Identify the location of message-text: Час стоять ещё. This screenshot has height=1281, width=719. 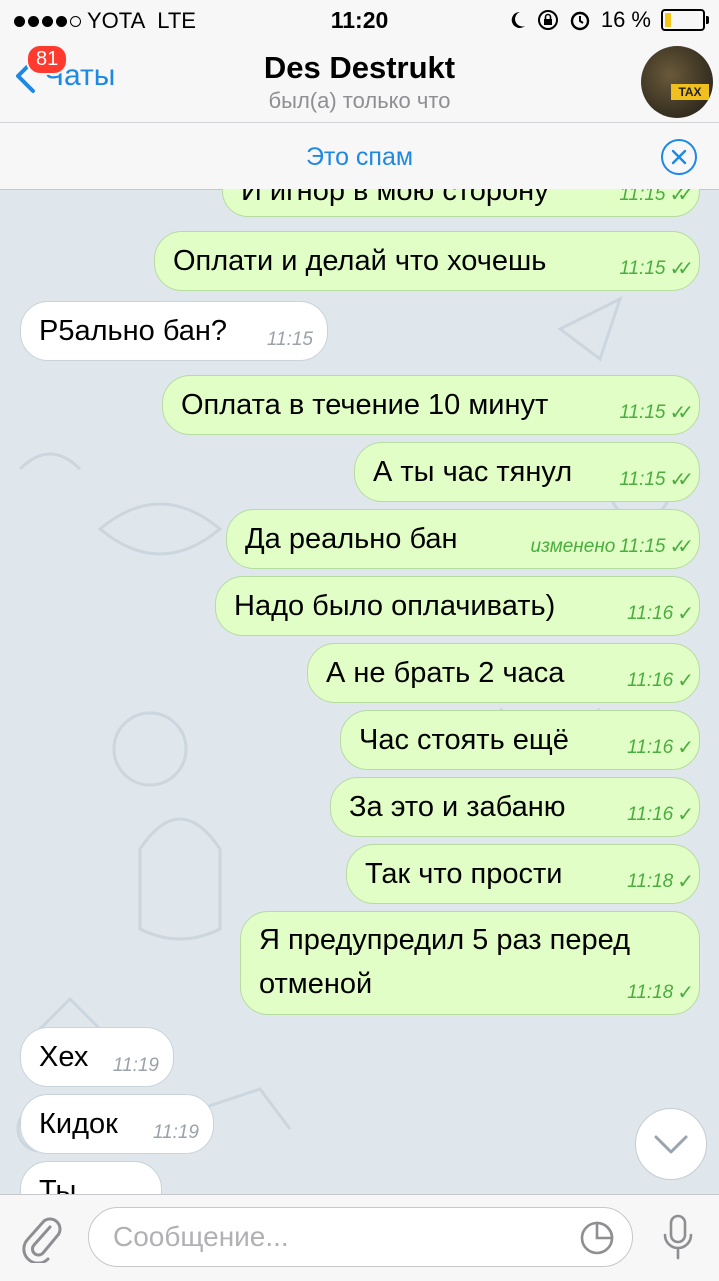
(464, 740).